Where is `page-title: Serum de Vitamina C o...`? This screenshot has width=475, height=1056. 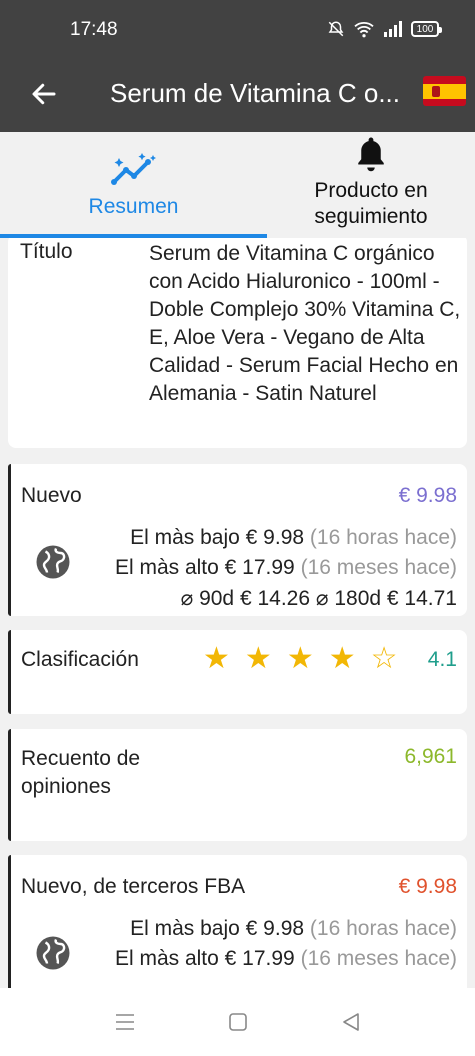
page-title: Serum de Vitamina C o... is located at coordinates (255, 93).